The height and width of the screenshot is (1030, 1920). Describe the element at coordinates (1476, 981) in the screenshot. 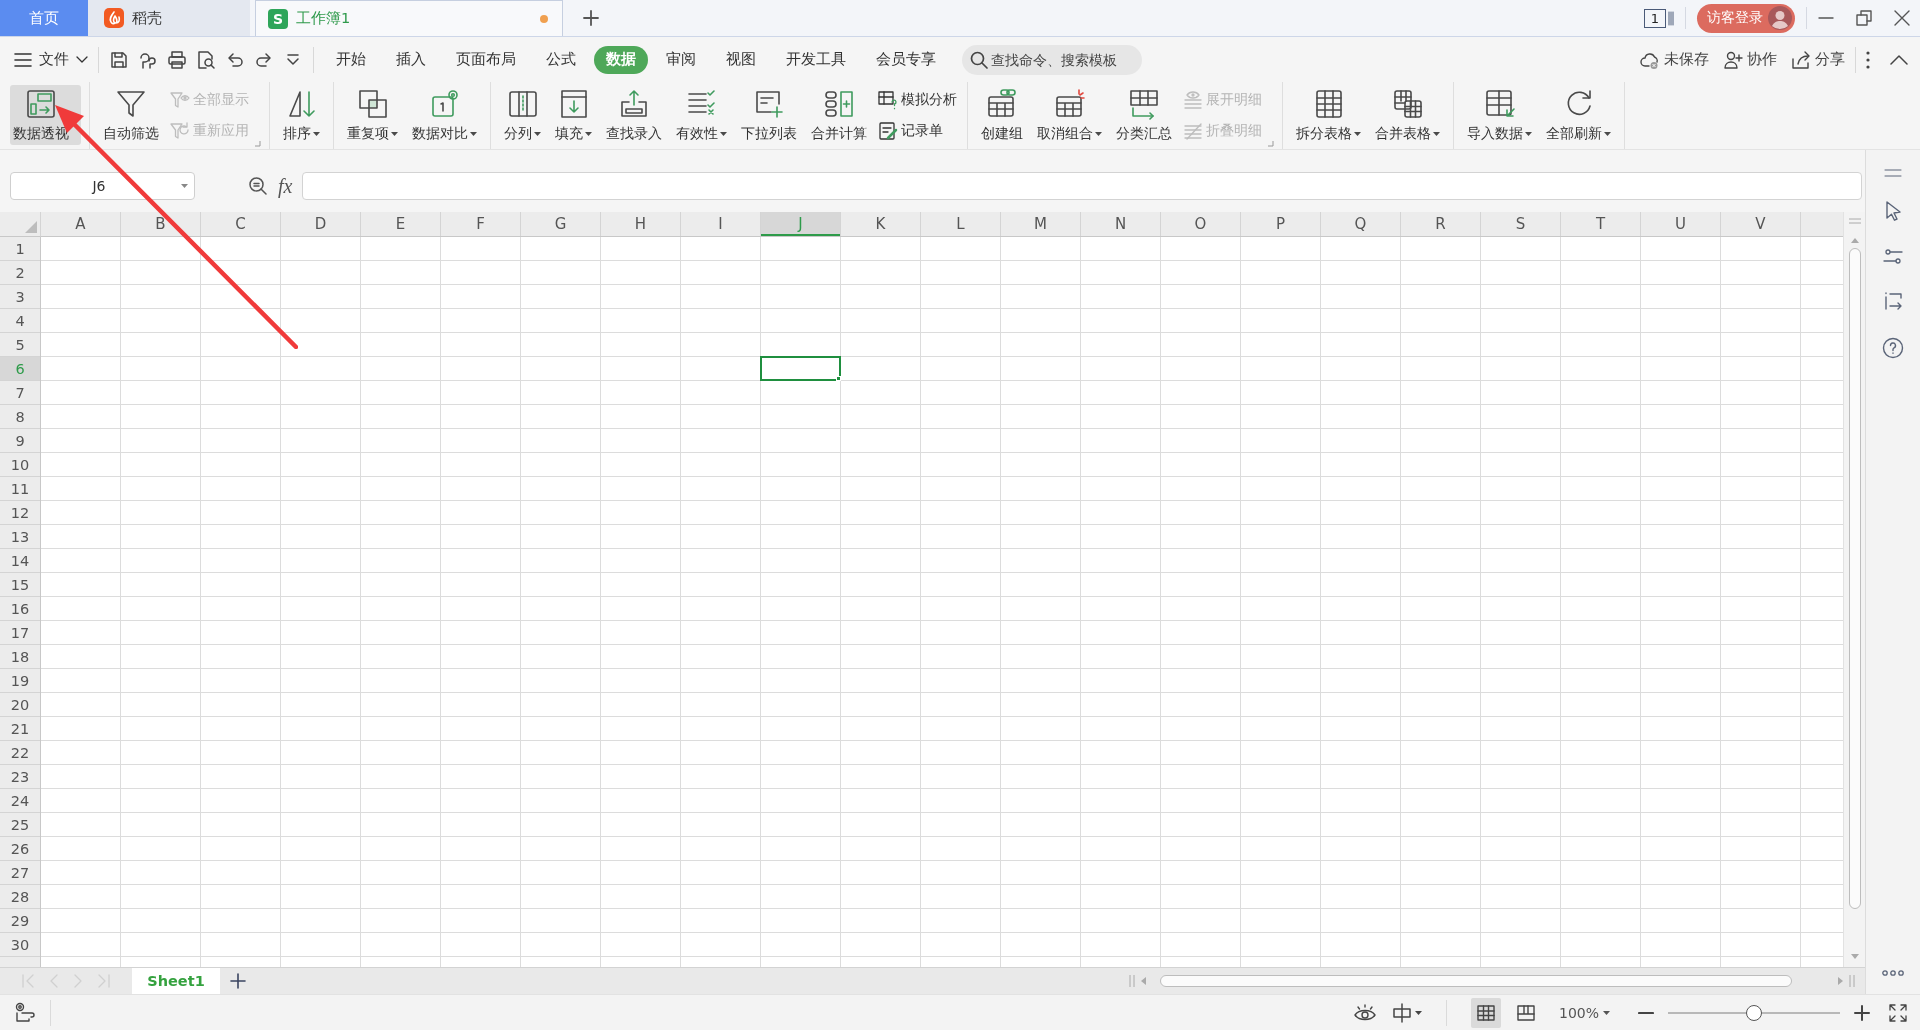

I see `horizontal-scroll-thumb` at that location.